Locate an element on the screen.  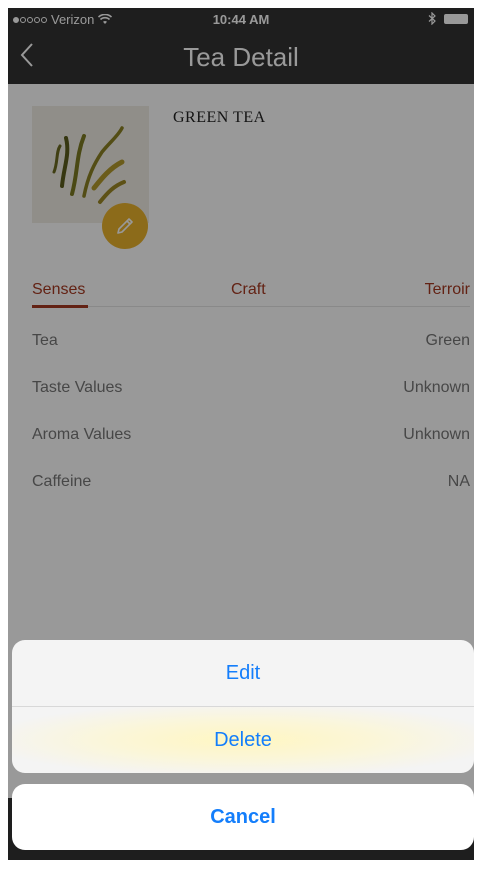
cancel-label: Cancel is located at coordinates (243, 816).